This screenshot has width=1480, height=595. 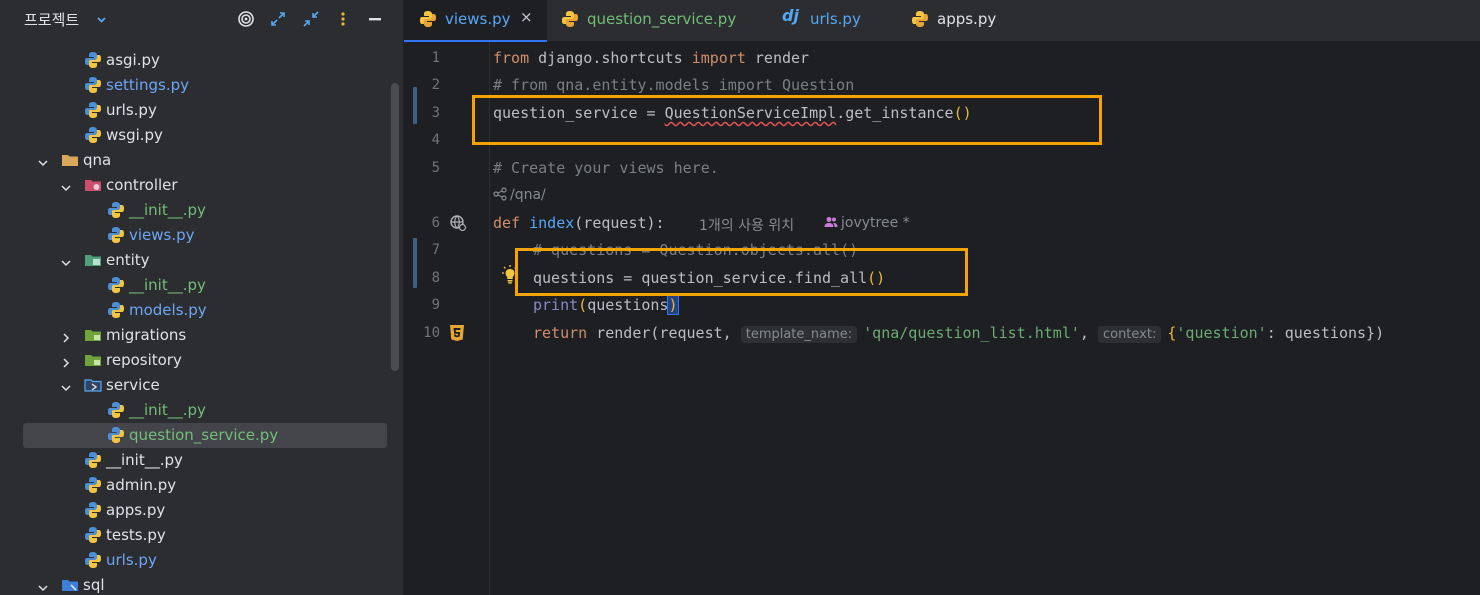 I want to click on tab-label: views.py, so click(x=478, y=19).